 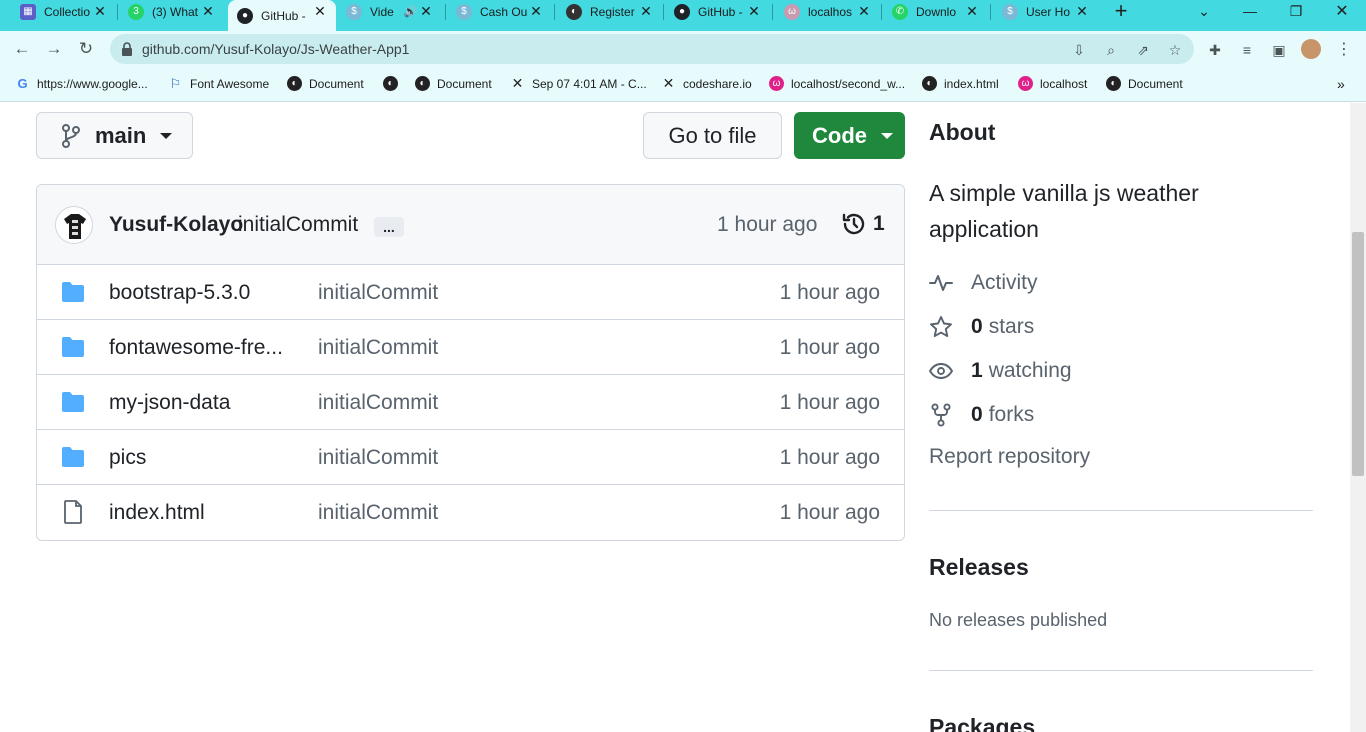 What do you see at coordinates (610, 11) in the screenshot?
I see `tab-register: ◐ Register ✕` at bounding box center [610, 11].